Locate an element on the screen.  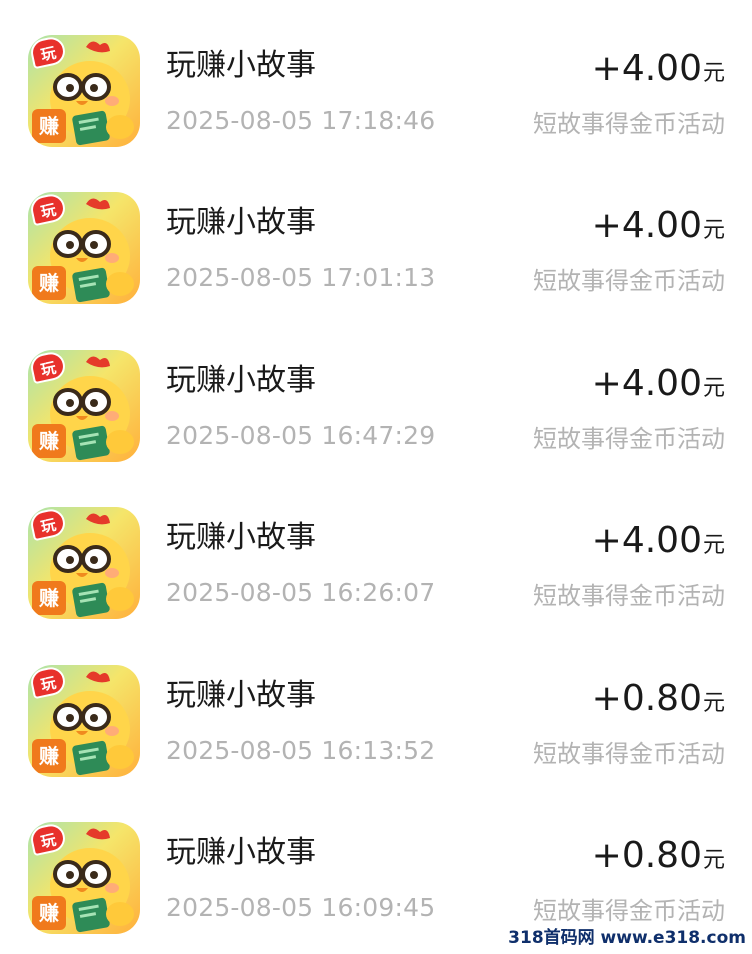
transaction-time: 2025-08-05 16:09:45 is located at coordinates (301, 907).